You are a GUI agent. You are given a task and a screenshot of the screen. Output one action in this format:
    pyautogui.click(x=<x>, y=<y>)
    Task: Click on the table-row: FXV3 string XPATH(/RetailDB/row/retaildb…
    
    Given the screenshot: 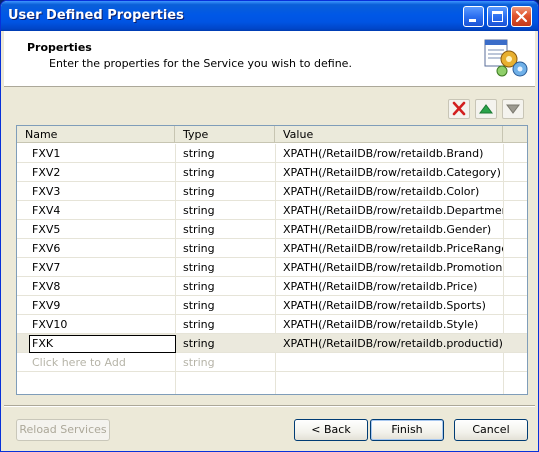 What is the action you would take?
    pyautogui.click(x=272, y=191)
    